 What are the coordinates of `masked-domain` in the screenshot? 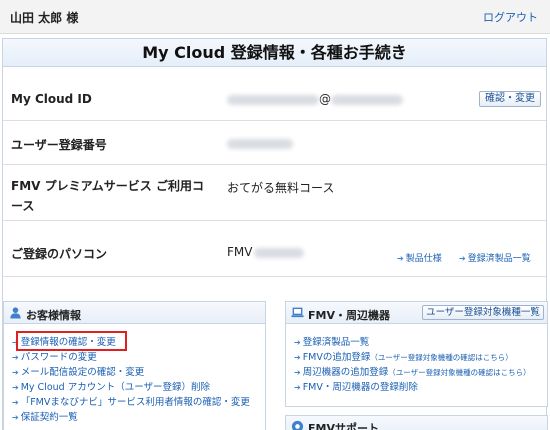 It's located at (367, 99).